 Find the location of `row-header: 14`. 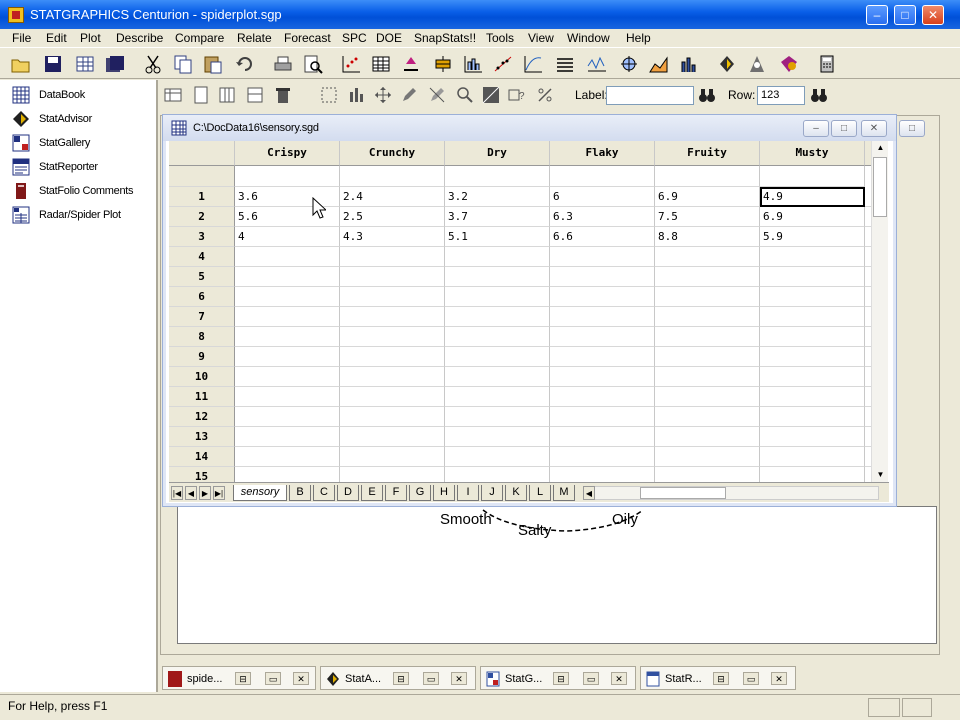

row-header: 14 is located at coordinates (202, 457).